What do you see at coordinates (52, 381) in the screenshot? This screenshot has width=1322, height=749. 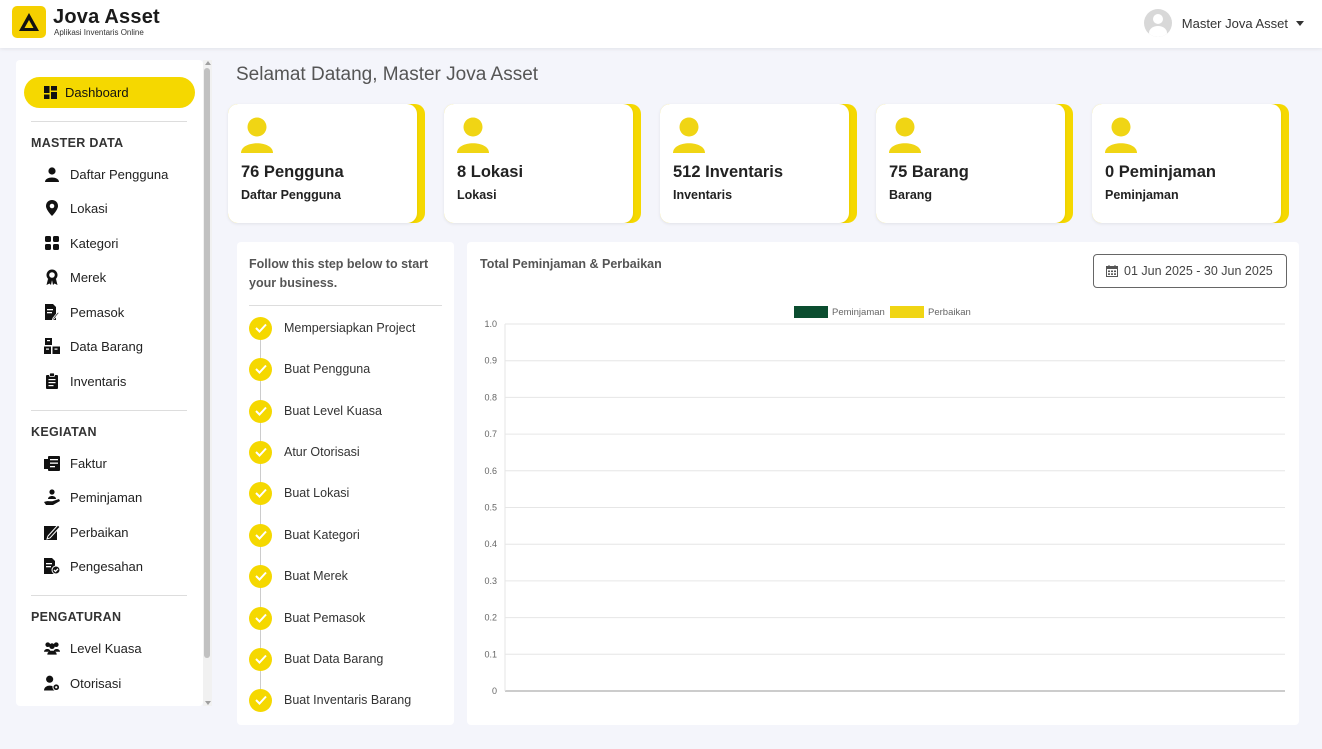 I see `clipboard-icon` at bounding box center [52, 381].